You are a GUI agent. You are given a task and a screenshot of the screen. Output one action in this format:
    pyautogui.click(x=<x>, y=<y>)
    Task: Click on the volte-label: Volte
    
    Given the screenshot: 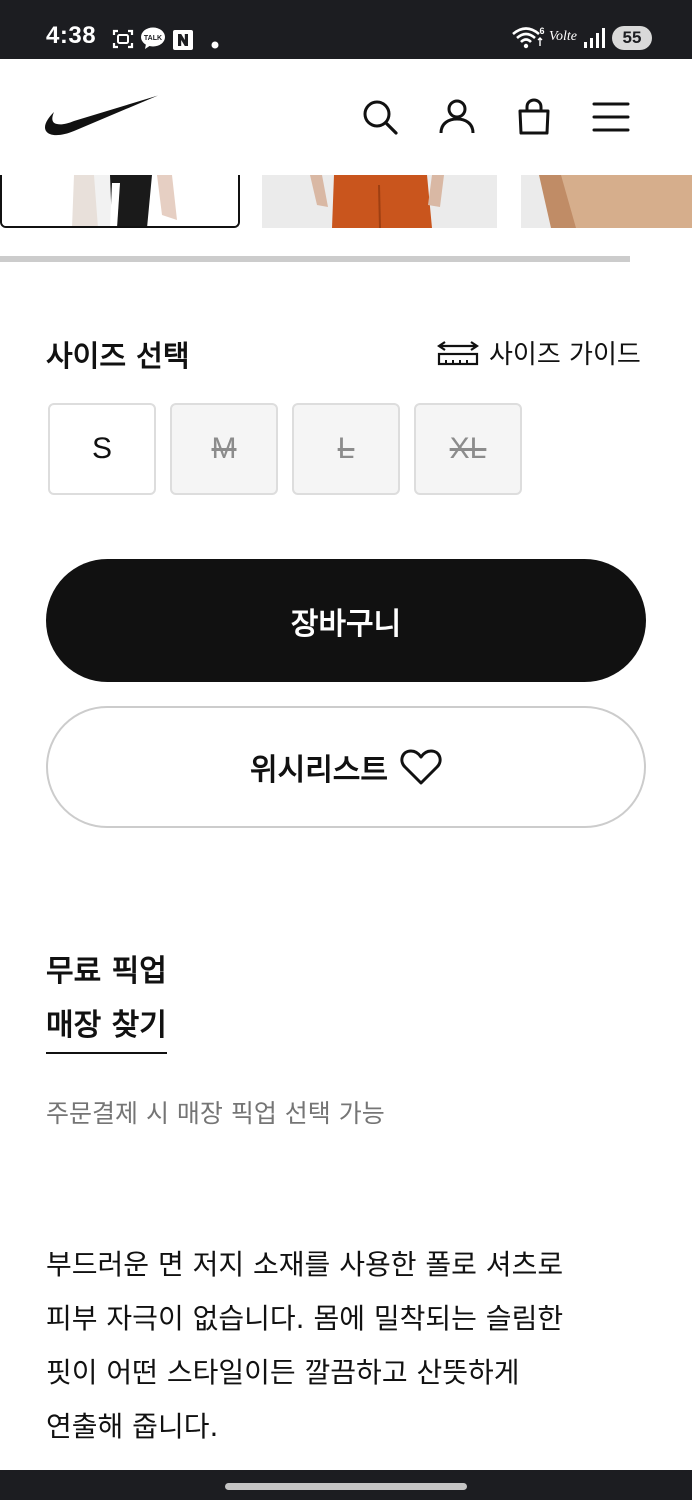 What is the action you would take?
    pyautogui.click(x=563, y=36)
    